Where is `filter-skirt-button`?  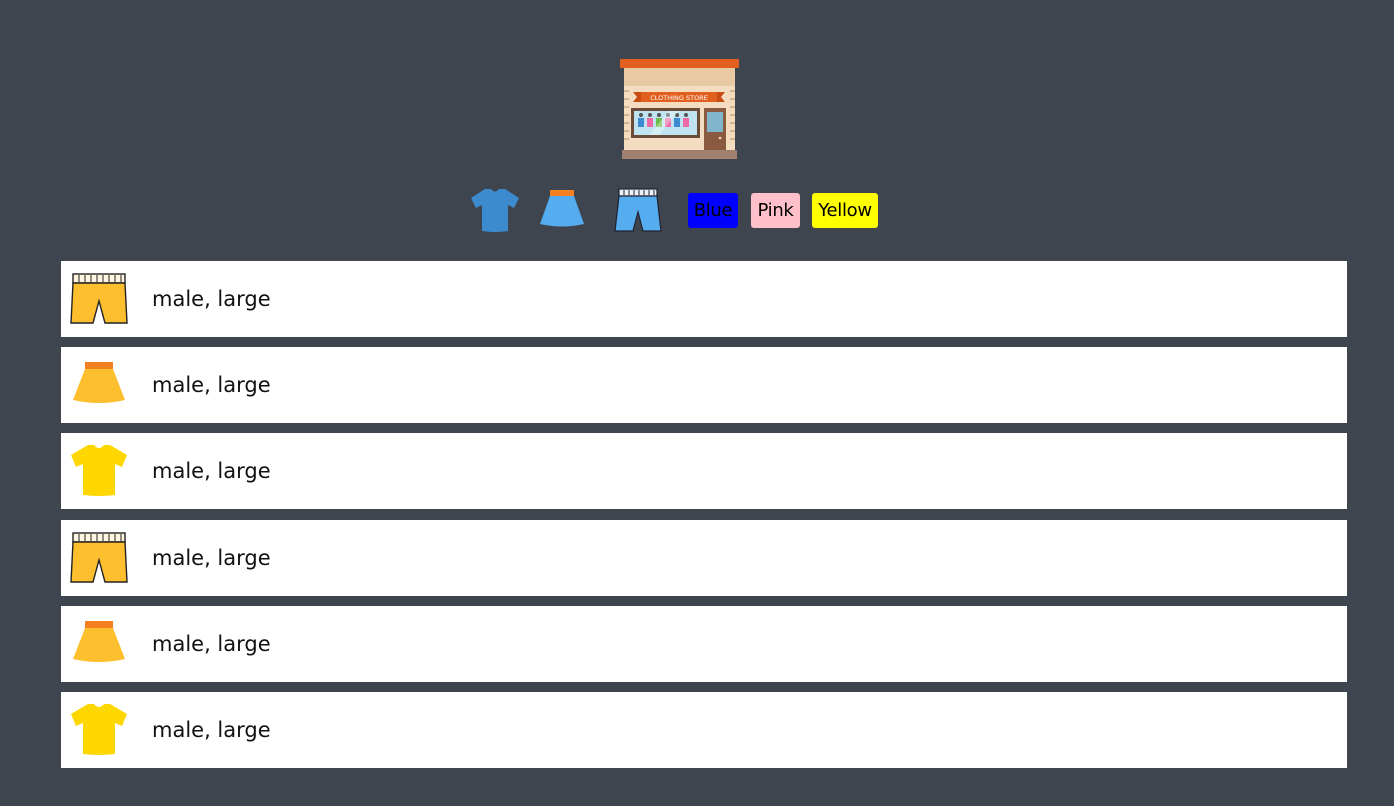 filter-skirt-button is located at coordinates (562, 210).